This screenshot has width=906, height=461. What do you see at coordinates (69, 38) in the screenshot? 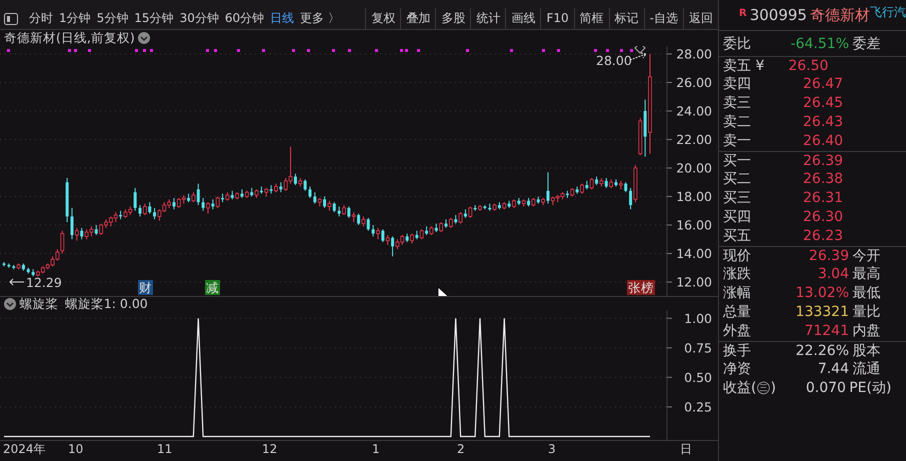
I see `chart-title: 奇德新材(日线,前复权)` at bounding box center [69, 38].